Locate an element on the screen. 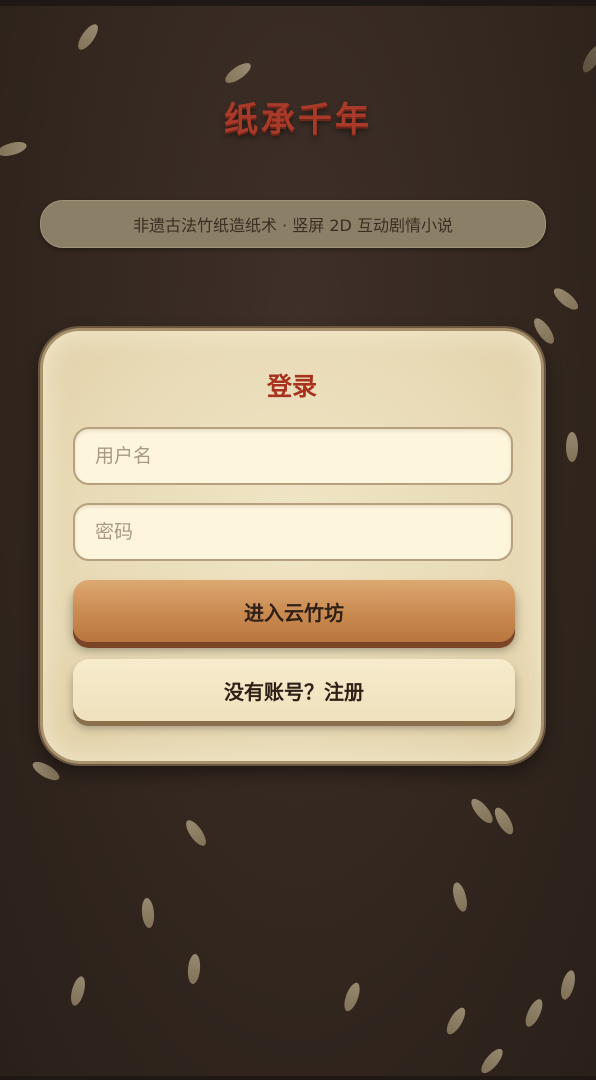 This screenshot has width=596, height=1080. app-title: 纸承千年 is located at coordinates (298, 120).